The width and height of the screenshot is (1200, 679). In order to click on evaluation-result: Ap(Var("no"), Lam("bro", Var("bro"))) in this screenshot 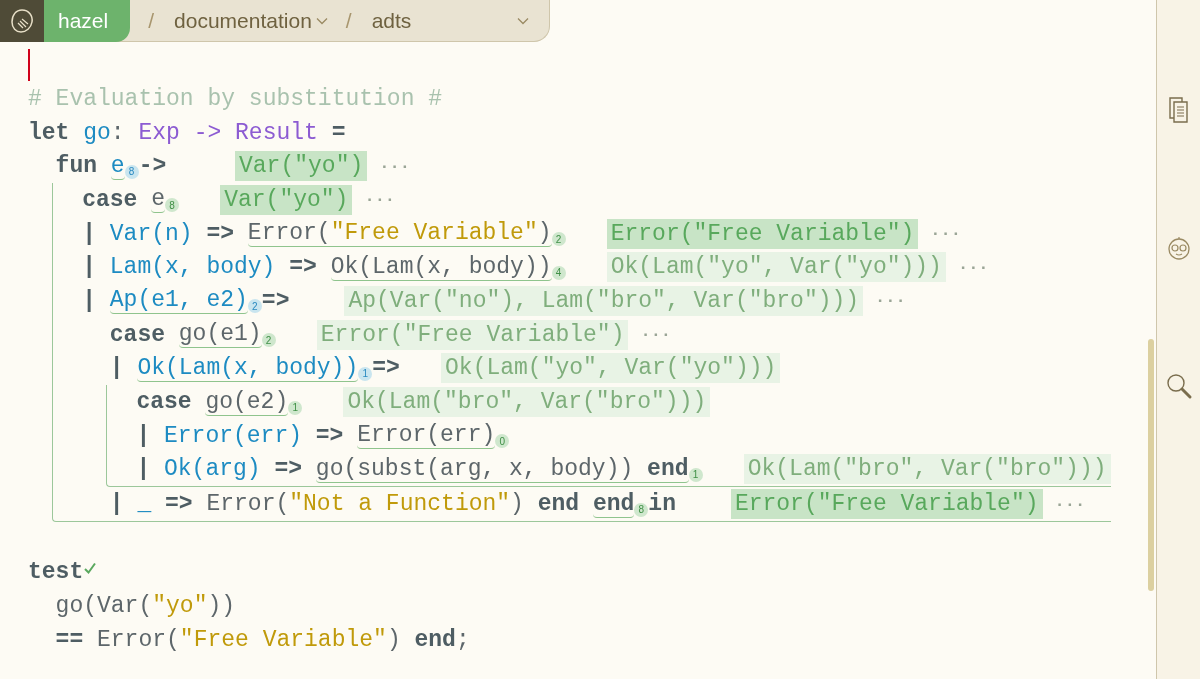, I will do `click(604, 300)`.